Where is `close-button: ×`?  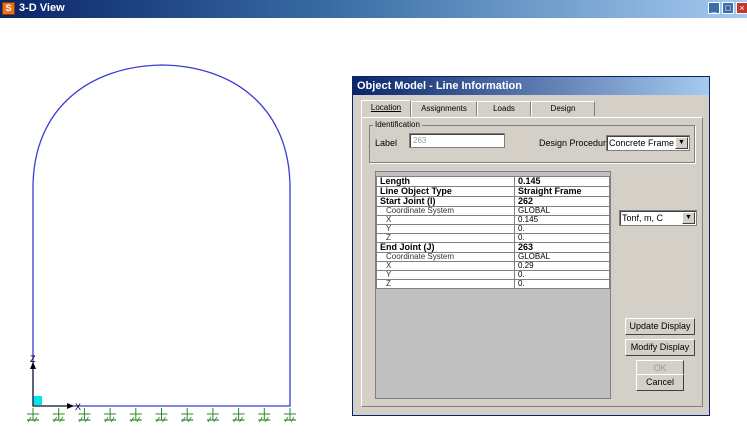
close-button: × is located at coordinates (741, 8).